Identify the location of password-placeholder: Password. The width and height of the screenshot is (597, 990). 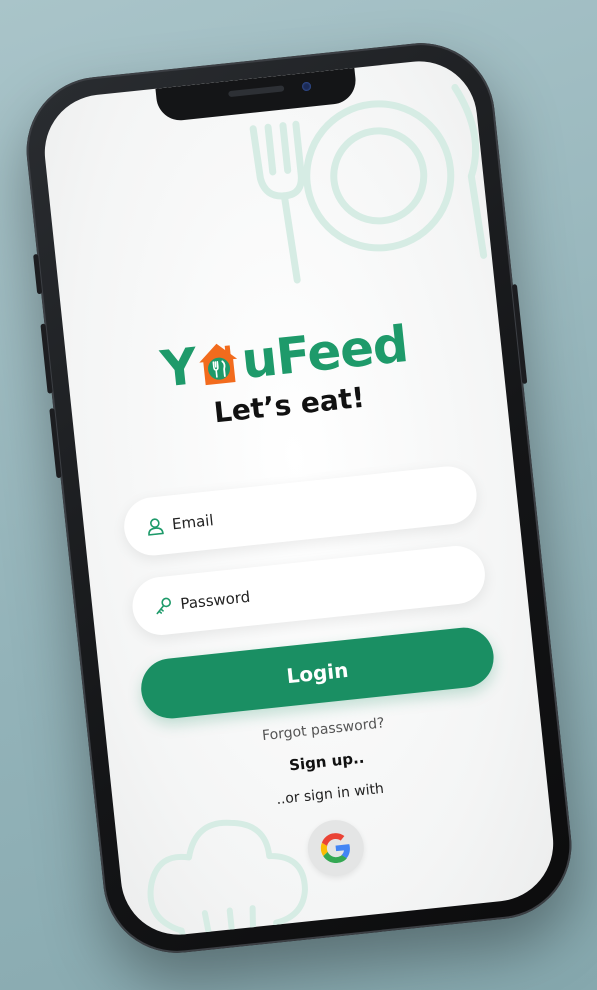
(215, 600).